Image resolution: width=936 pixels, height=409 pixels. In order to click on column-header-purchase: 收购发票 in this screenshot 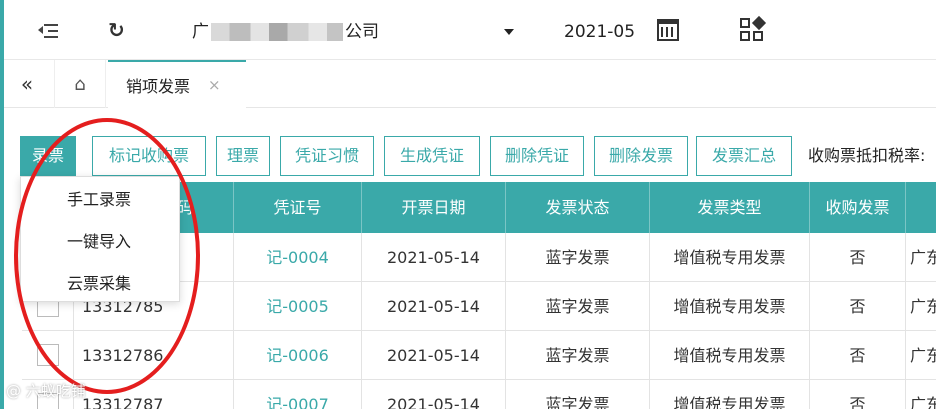, I will do `click(858, 207)`.